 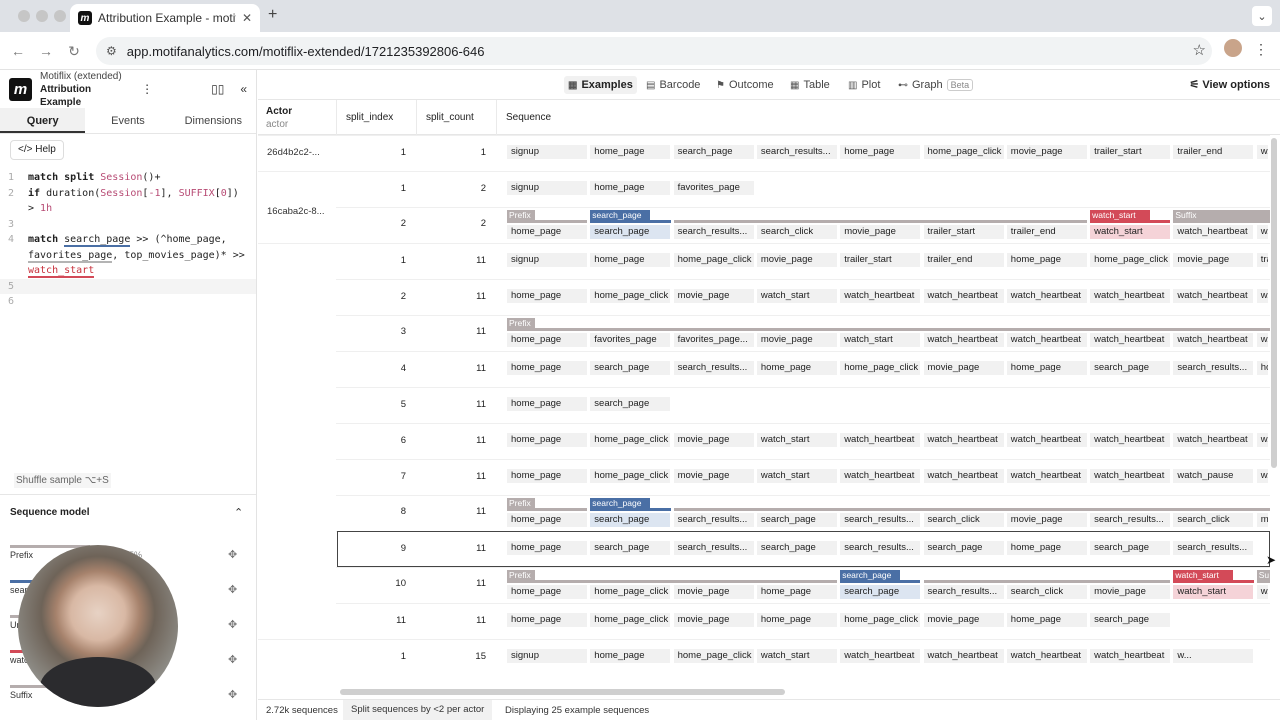 I want to click on tab-events: Events, so click(x=127, y=120).